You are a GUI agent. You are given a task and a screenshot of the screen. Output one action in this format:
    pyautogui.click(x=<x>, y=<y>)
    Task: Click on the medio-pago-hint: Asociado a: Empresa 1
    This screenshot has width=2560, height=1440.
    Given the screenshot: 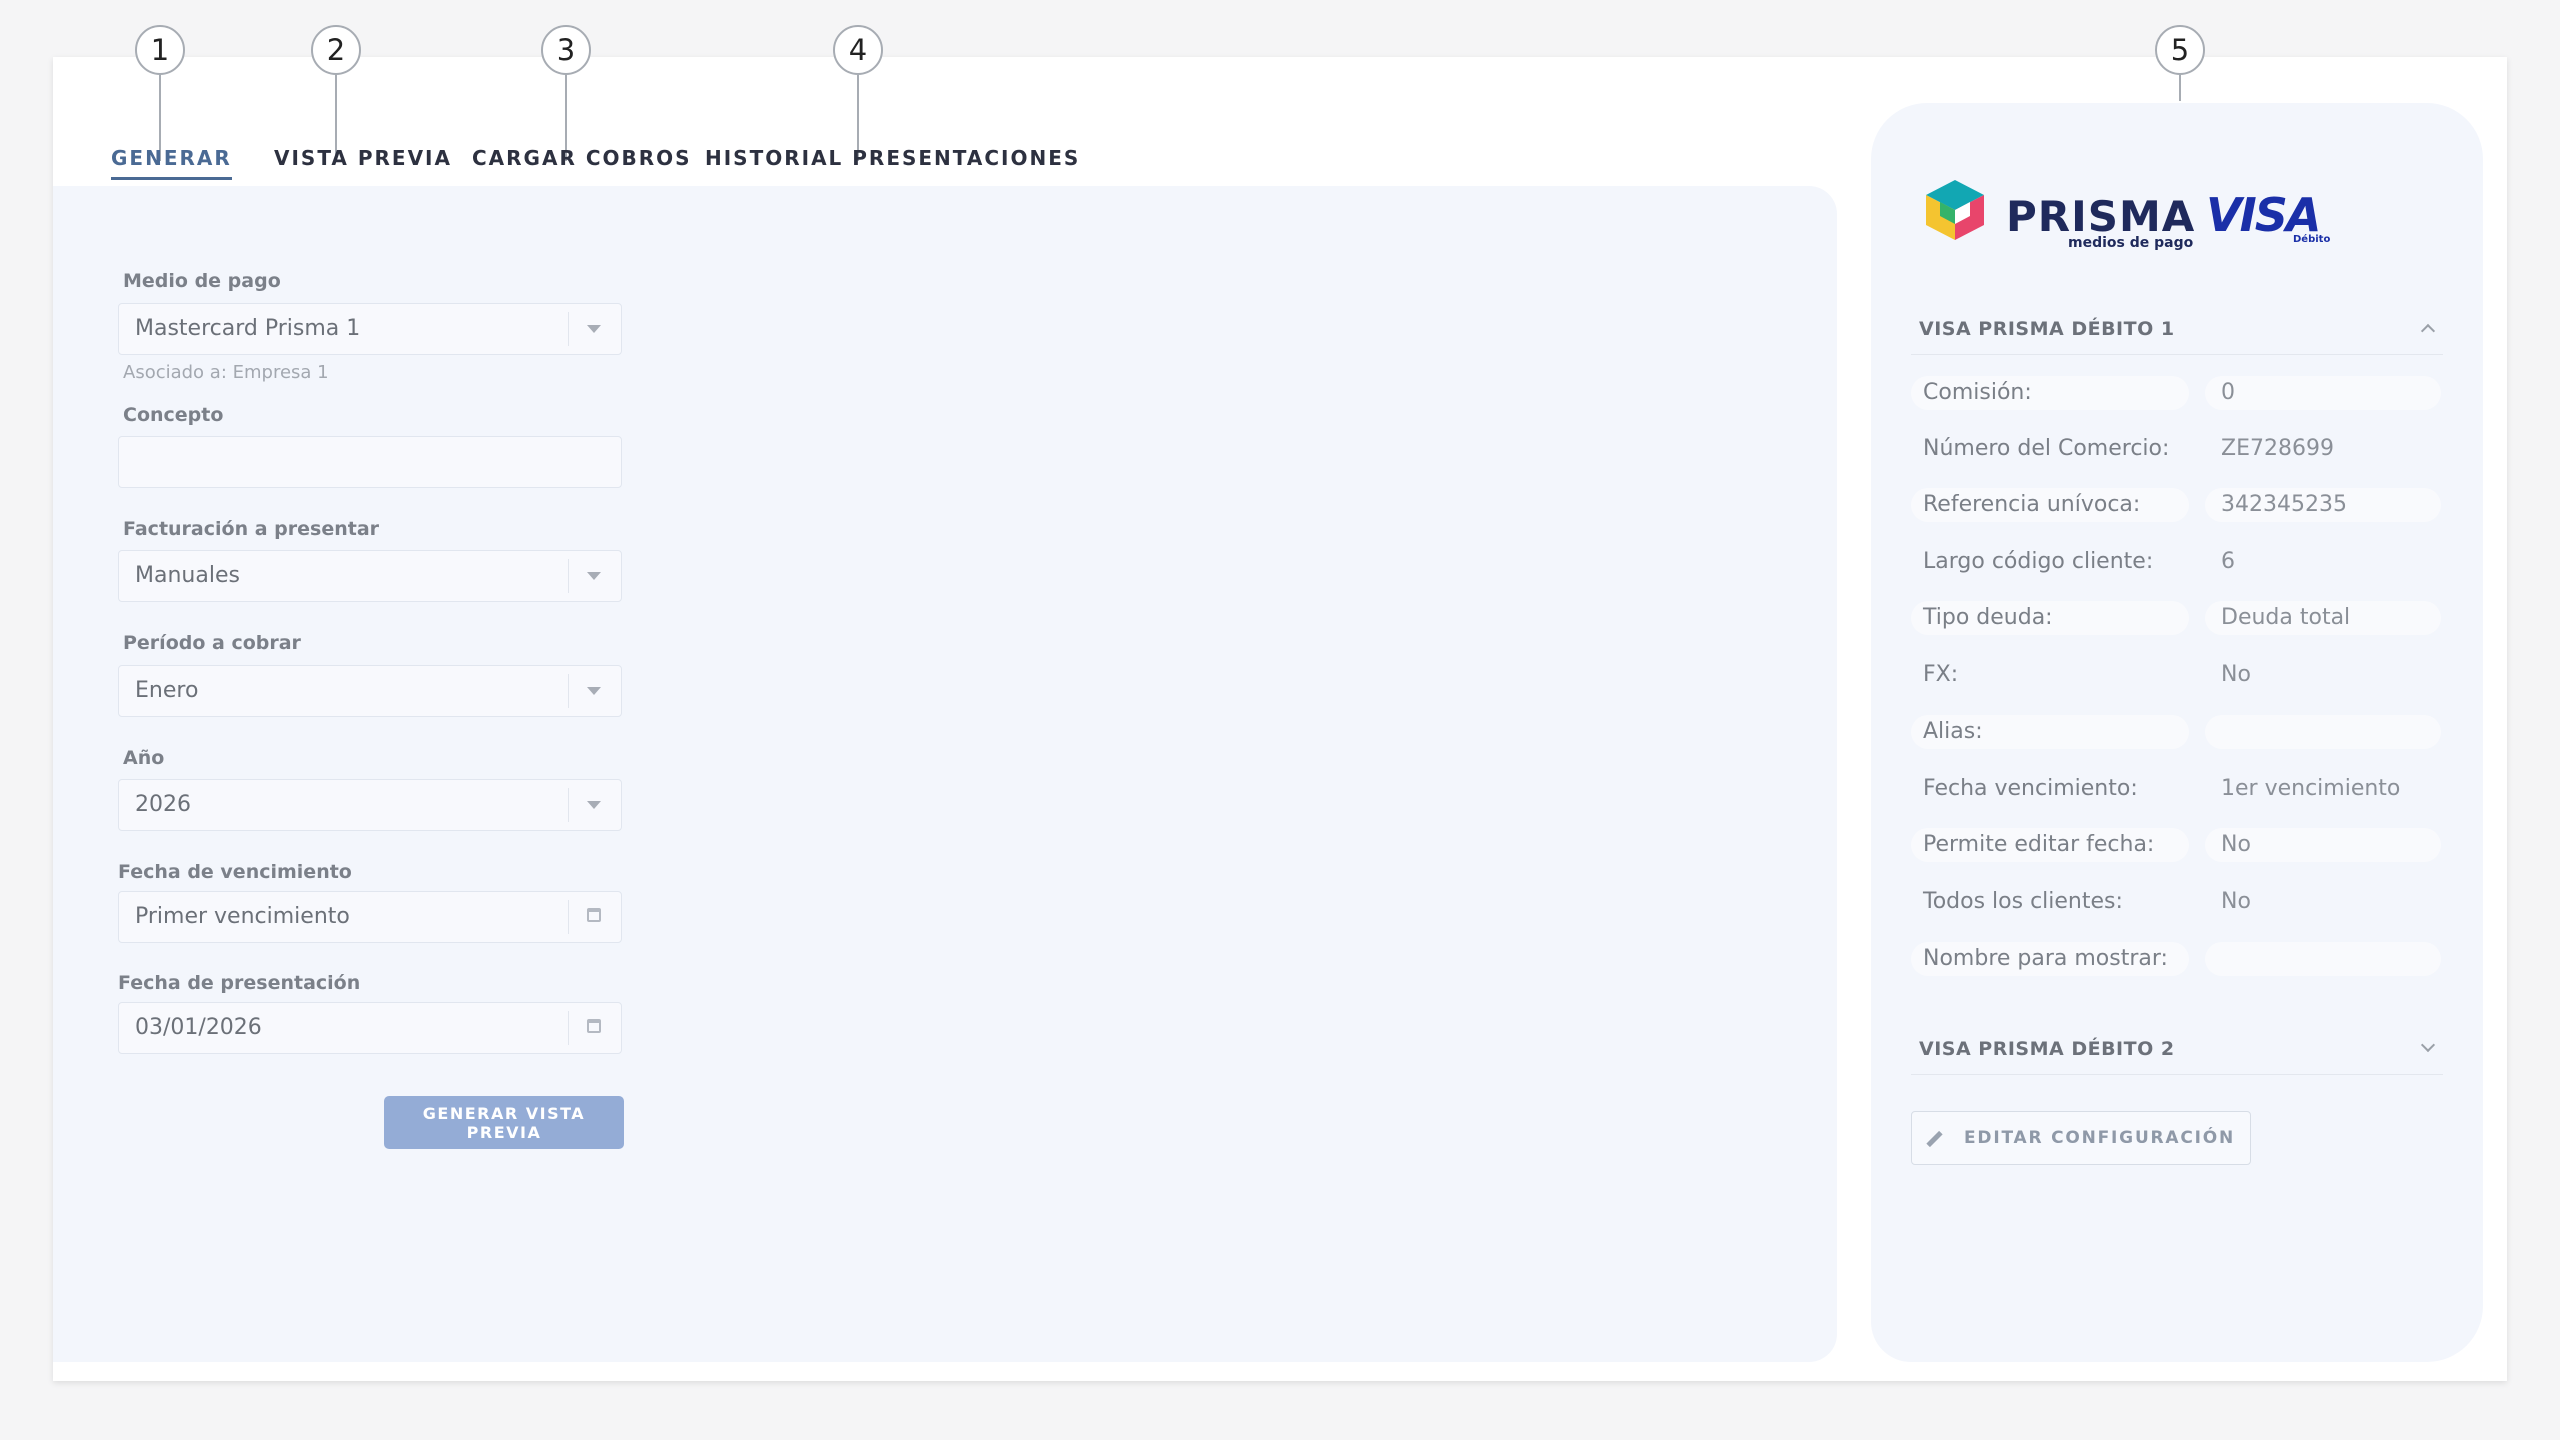 What is the action you would take?
    pyautogui.click(x=226, y=372)
    